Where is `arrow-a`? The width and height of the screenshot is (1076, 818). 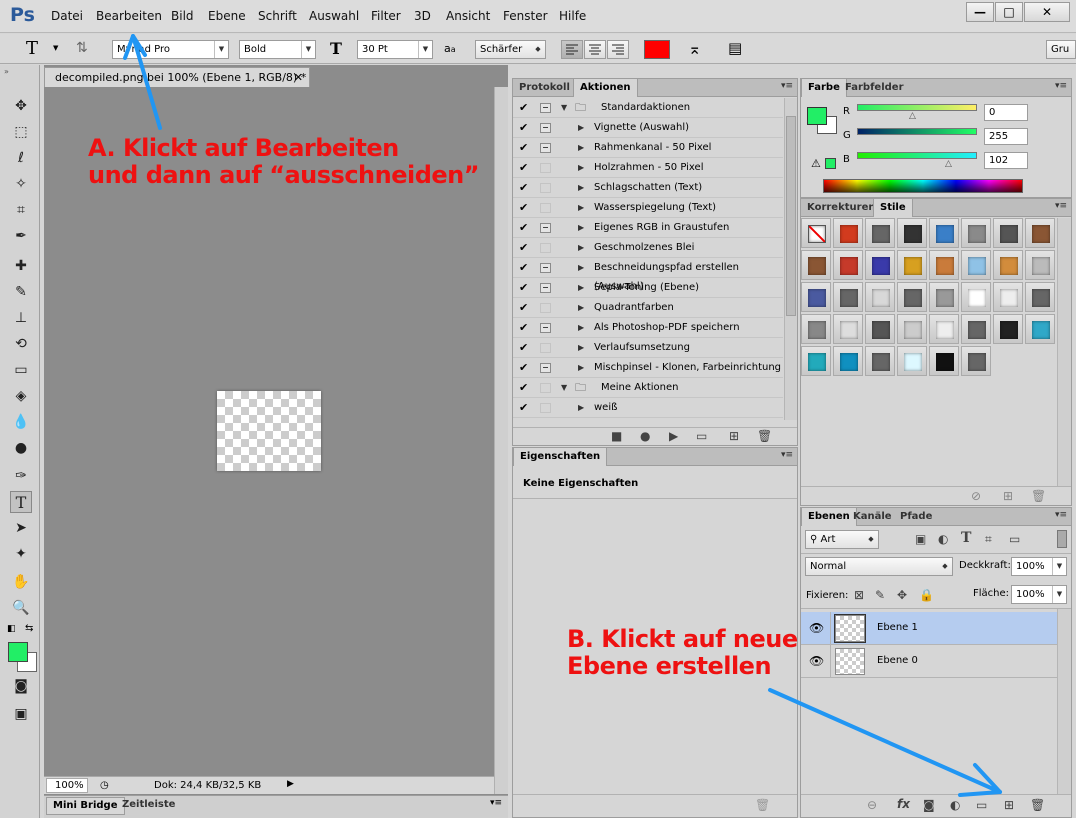 arrow-a is located at coordinates (146, 82).